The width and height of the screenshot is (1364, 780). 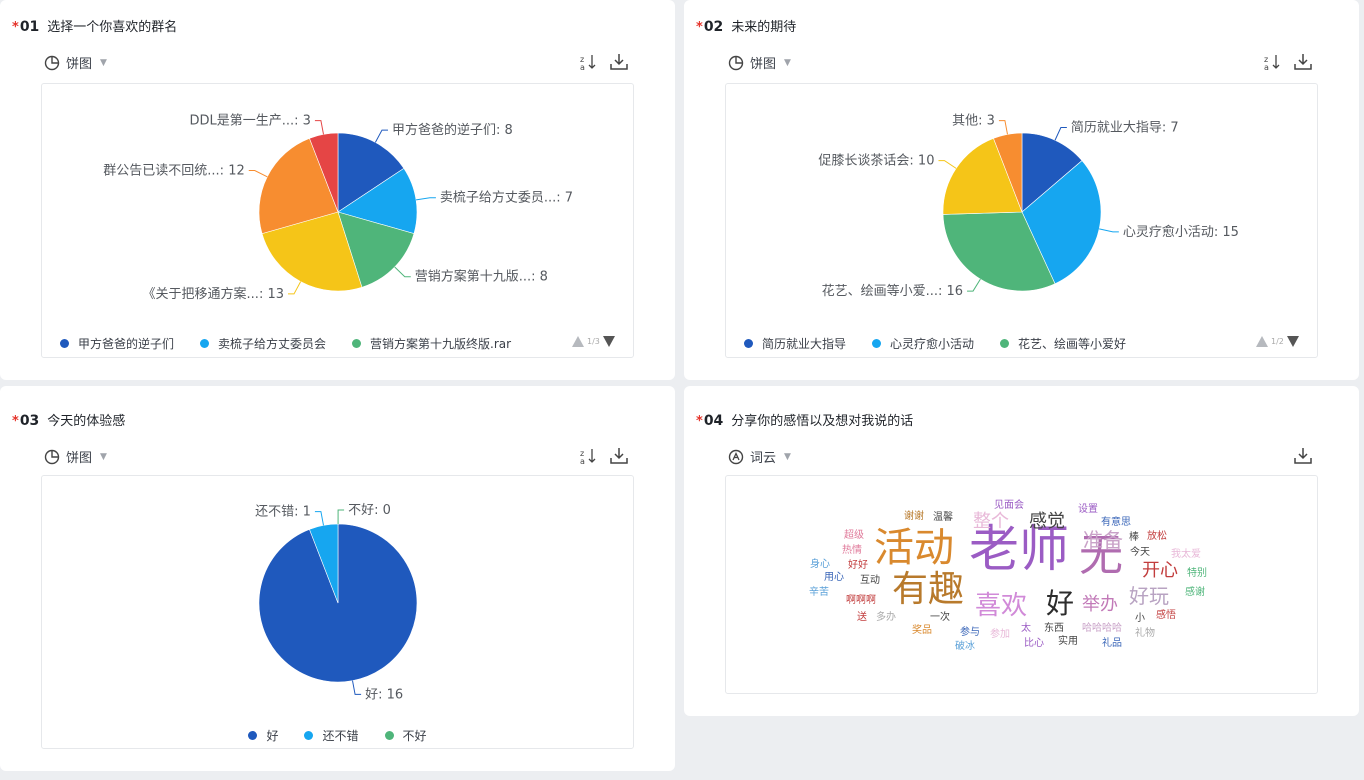 I want to click on wordcloud-word: 小, so click(x=1140, y=619).